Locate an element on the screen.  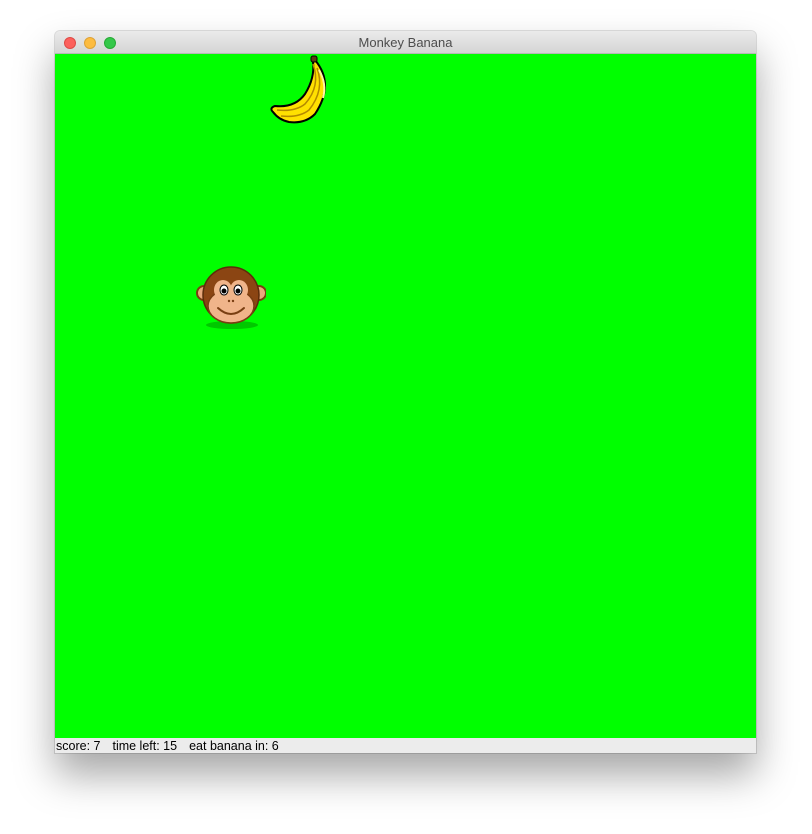
window-title: Monkey Banana is located at coordinates (405, 42).